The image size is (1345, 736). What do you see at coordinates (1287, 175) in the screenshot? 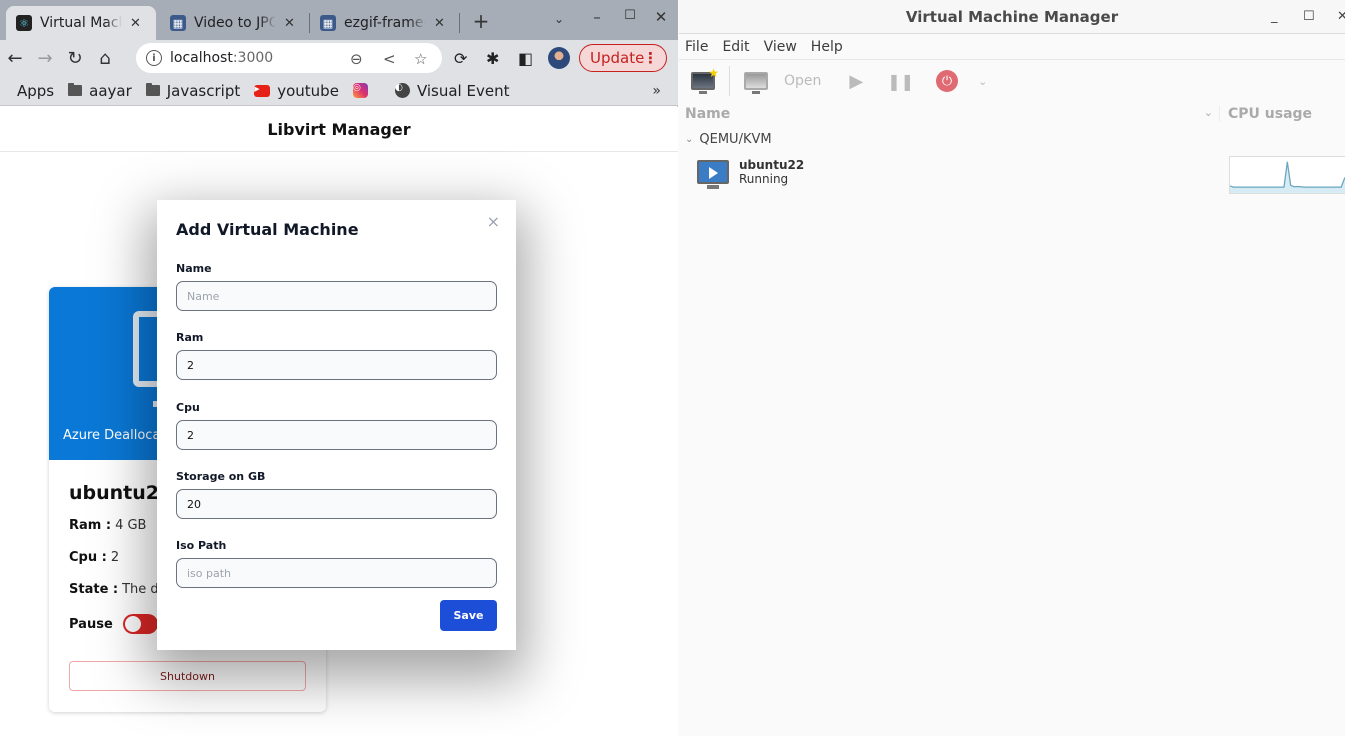
I see `cpu-usage-graph` at bounding box center [1287, 175].